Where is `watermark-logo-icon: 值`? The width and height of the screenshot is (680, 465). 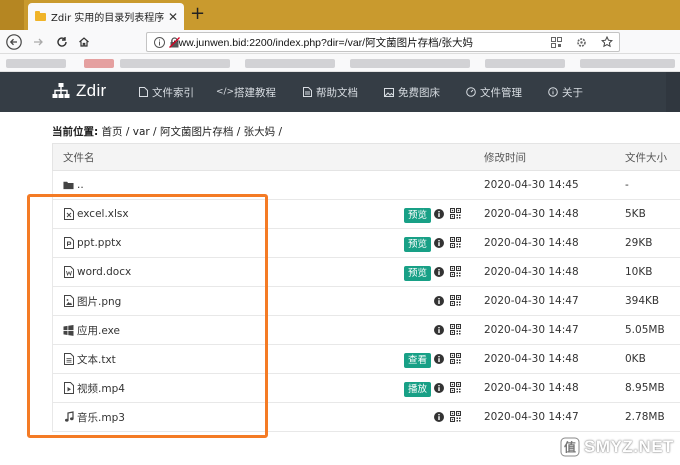
watermark-logo-icon: 值 is located at coordinates (570, 447).